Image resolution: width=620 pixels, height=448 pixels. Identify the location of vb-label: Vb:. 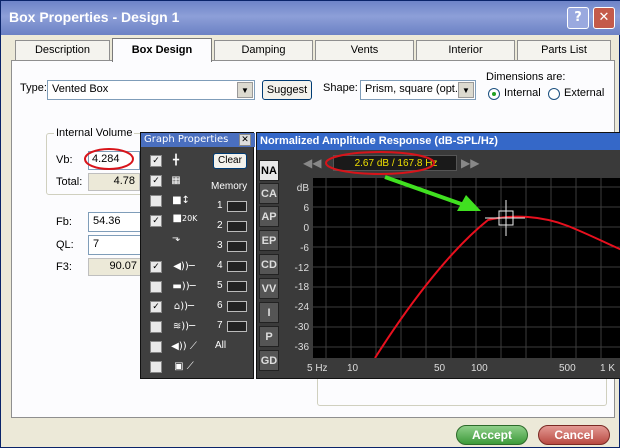
(64, 160).